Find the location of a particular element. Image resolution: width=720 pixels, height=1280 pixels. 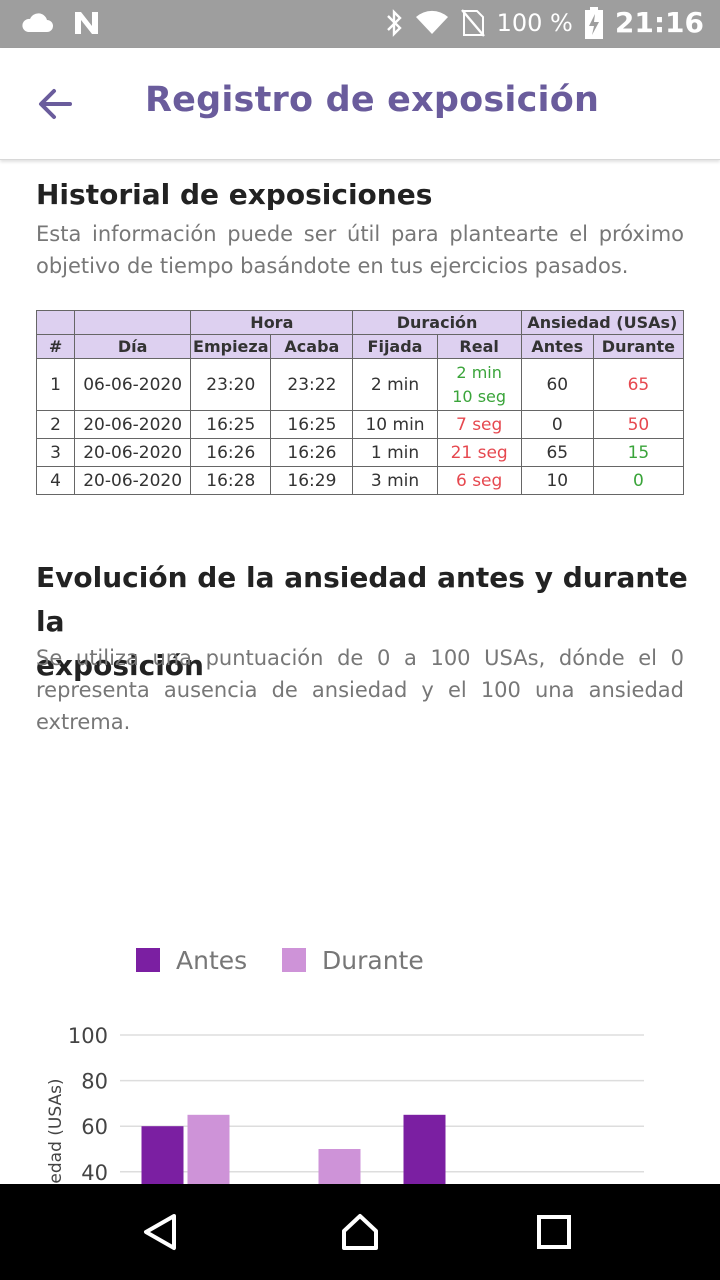

cell-start: 16:28 is located at coordinates (231, 480).